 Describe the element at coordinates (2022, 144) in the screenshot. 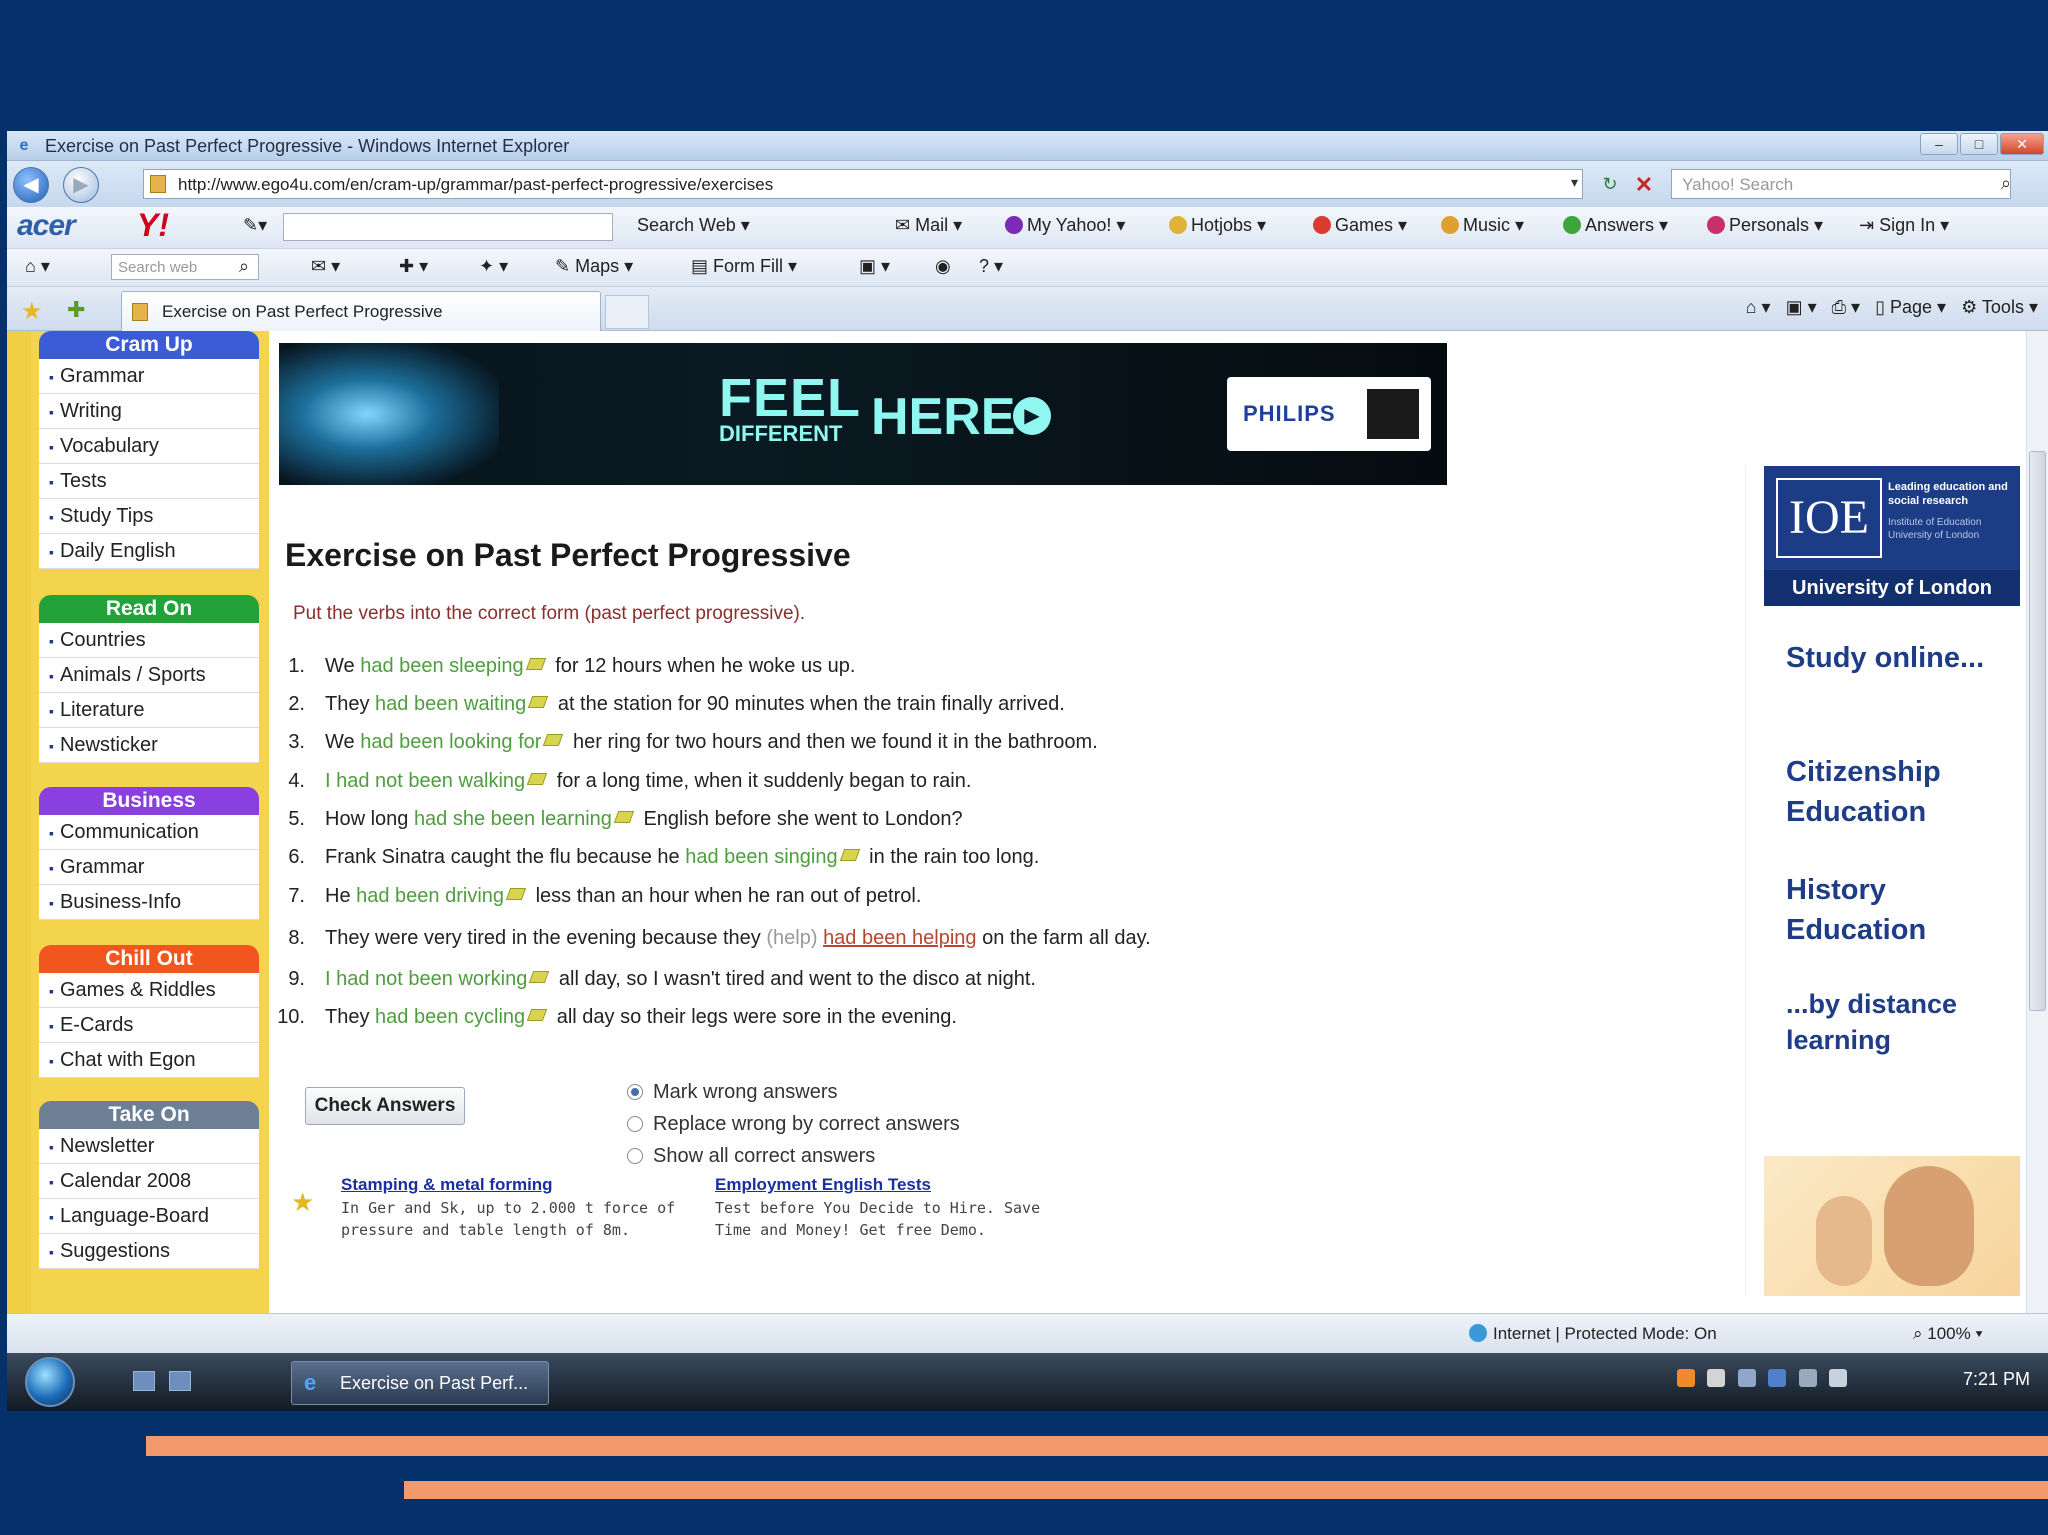

I see `close-button: ✕` at that location.